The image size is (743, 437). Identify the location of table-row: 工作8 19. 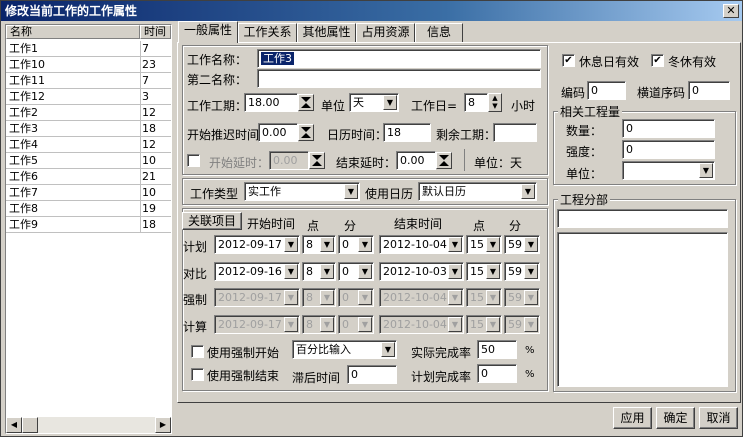
(88, 209).